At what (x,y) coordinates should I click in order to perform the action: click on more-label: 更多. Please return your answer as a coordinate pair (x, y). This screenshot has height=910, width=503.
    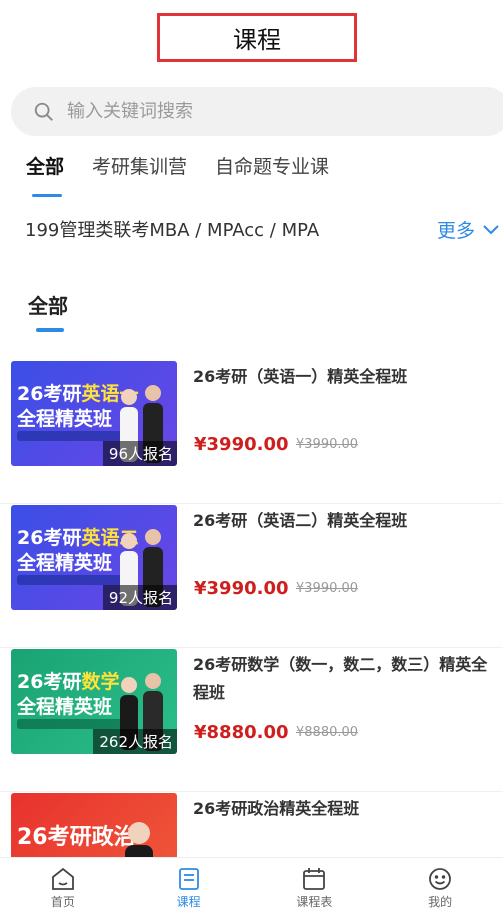
    Looking at the image, I should click on (455, 231).